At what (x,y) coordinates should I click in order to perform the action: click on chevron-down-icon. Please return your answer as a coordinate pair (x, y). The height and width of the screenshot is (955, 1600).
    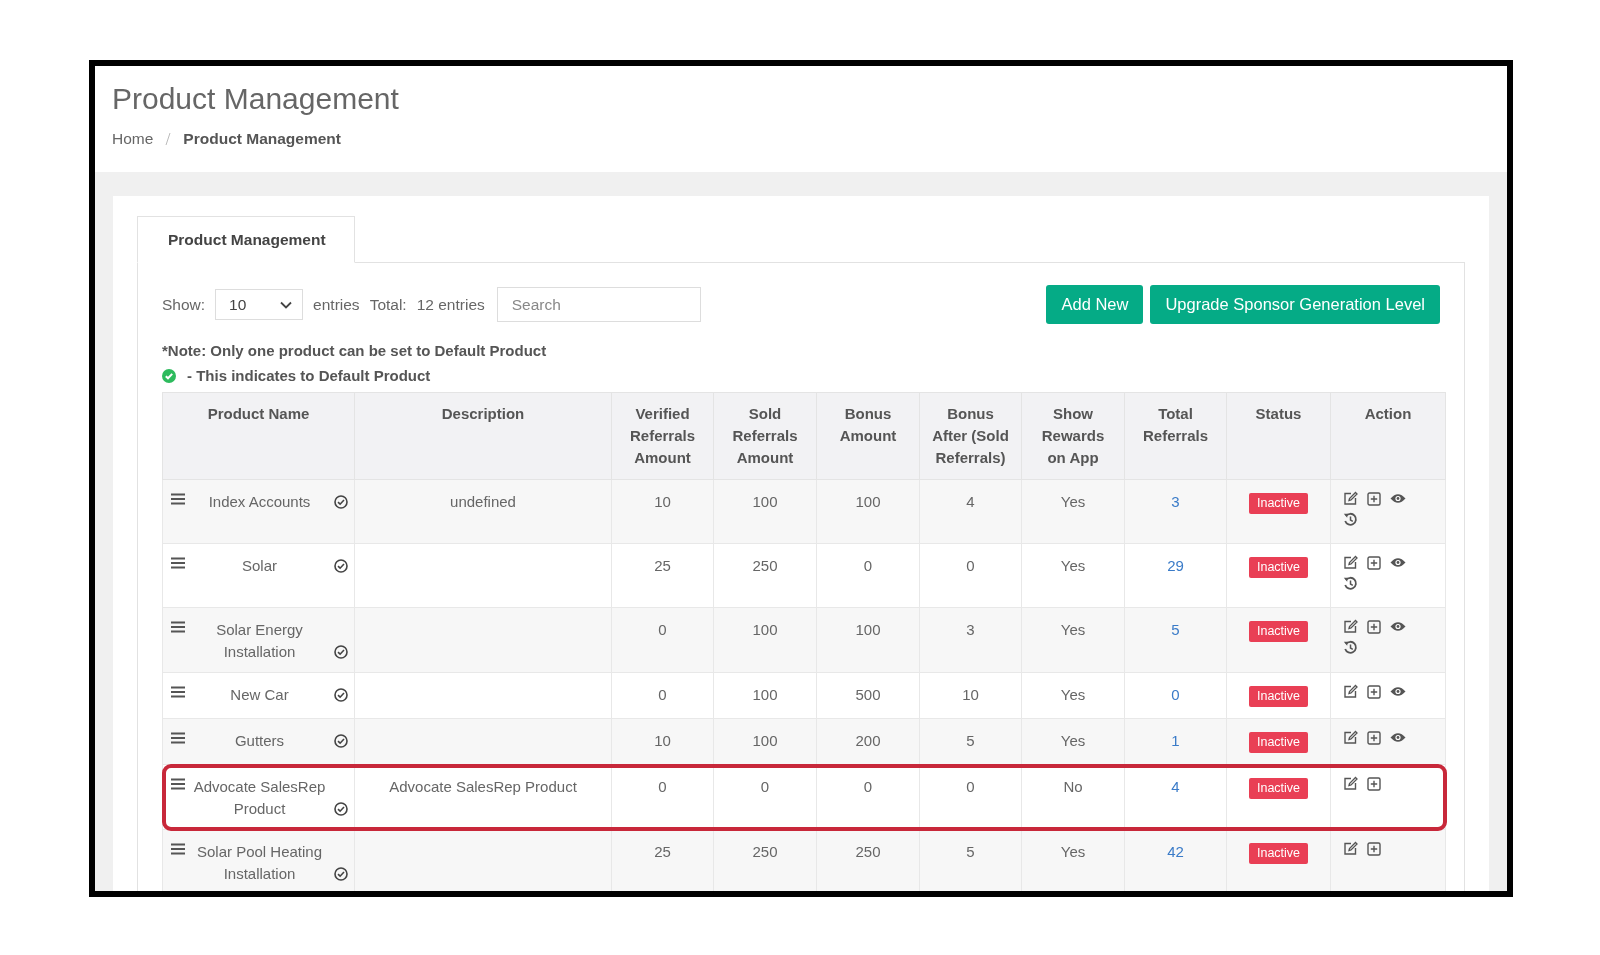
    Looking at the image, I should click on (286, 304).